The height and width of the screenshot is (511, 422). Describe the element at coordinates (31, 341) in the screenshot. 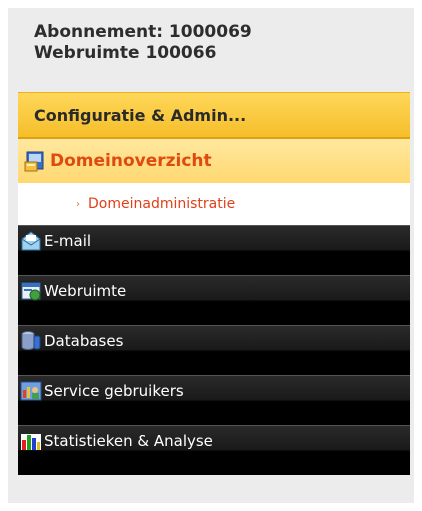

I see `database-icon` at that location.